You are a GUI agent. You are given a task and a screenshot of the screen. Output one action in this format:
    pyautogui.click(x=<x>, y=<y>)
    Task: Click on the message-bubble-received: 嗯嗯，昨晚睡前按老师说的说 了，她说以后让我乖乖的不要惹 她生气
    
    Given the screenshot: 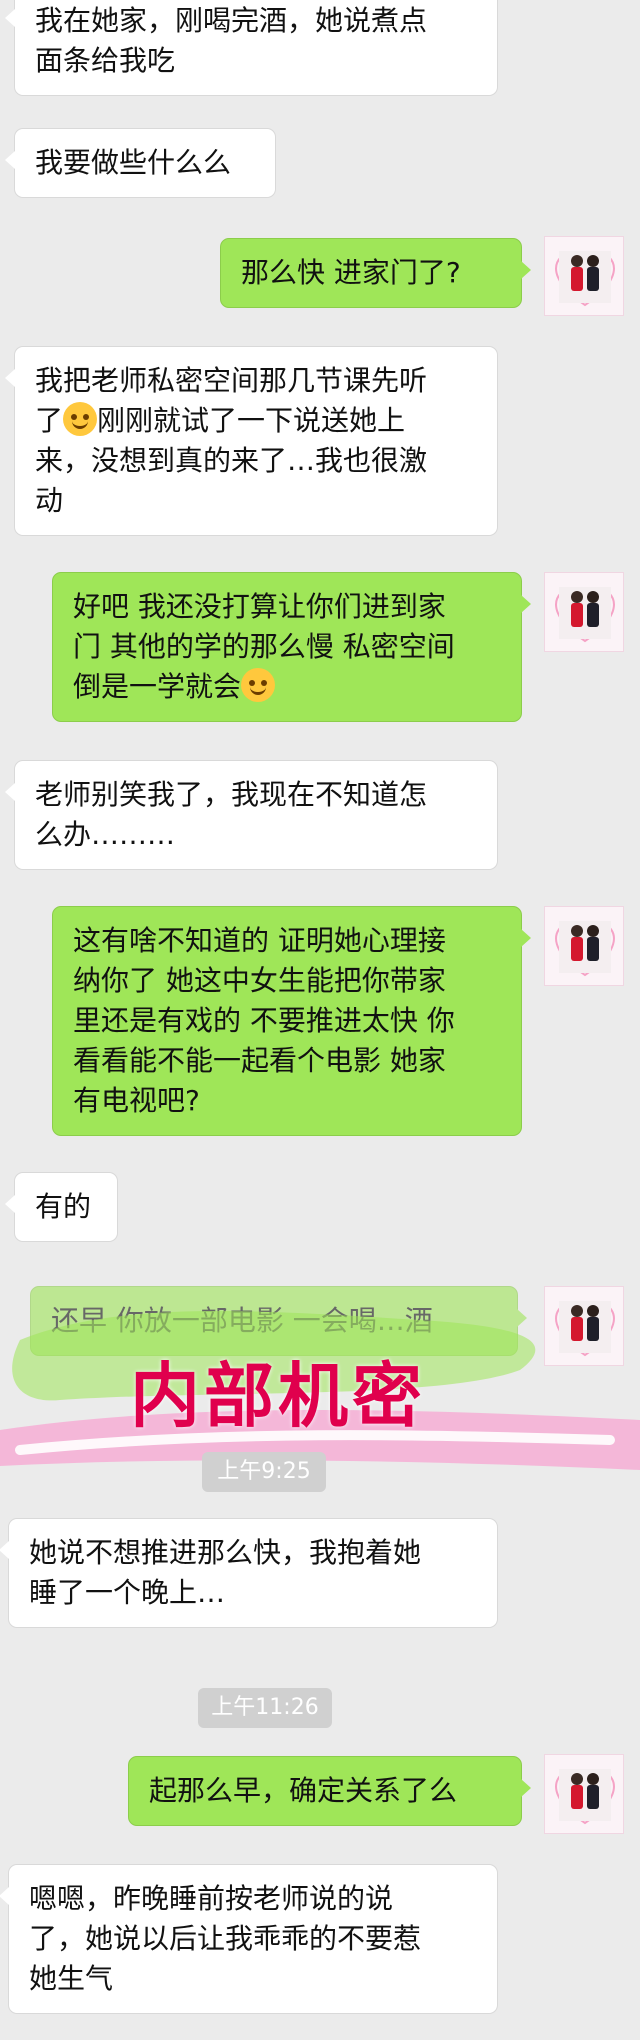 What is the action you would take?
    pyautogui.click(x=249, y=1939)
    